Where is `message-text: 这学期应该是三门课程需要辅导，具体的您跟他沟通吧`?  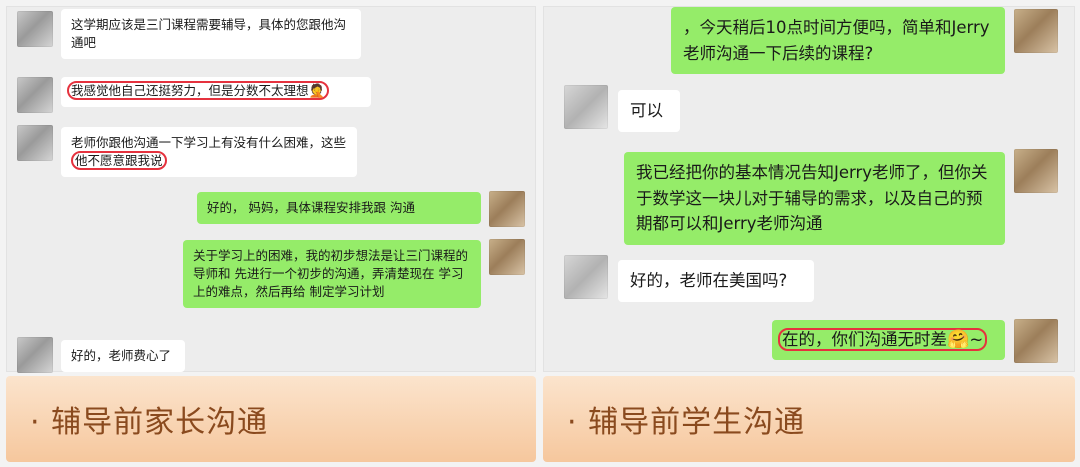
message-text: 这学期应该是三门课程需要辅导，具体的您跟他沟通吧 is located at coordinates (209, 34).